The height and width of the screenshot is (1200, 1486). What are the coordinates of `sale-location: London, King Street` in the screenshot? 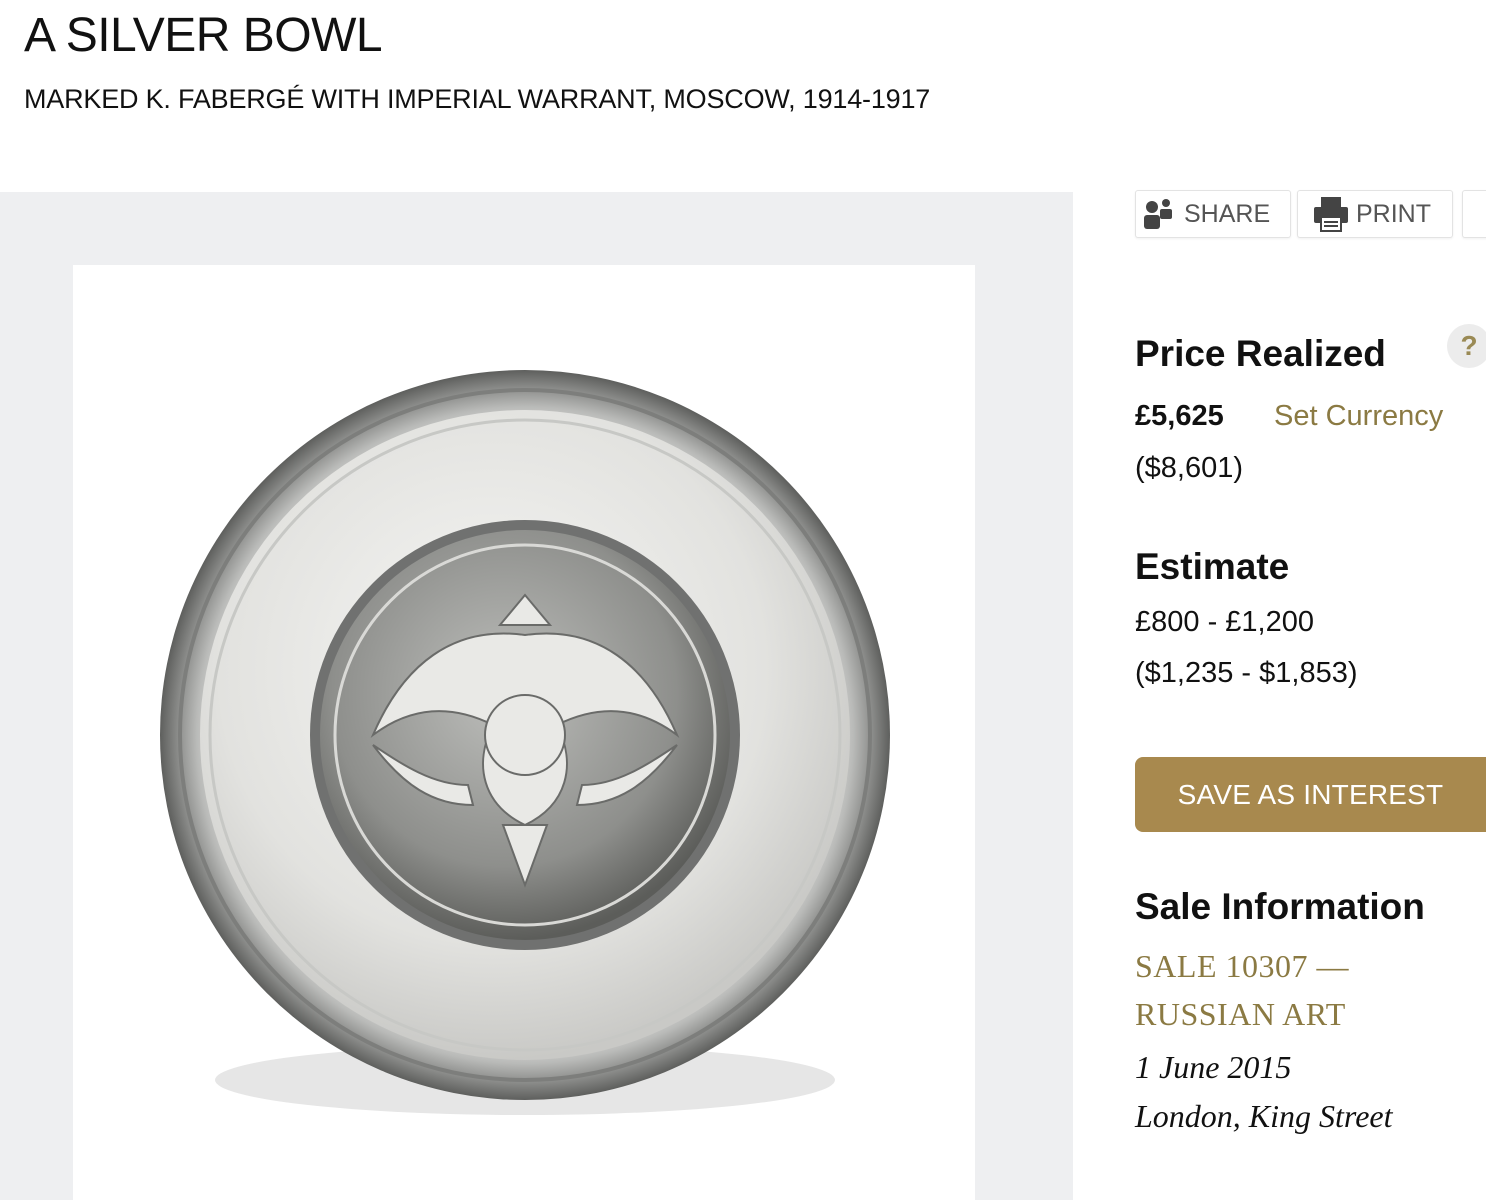 It's located at (1264, 1116).